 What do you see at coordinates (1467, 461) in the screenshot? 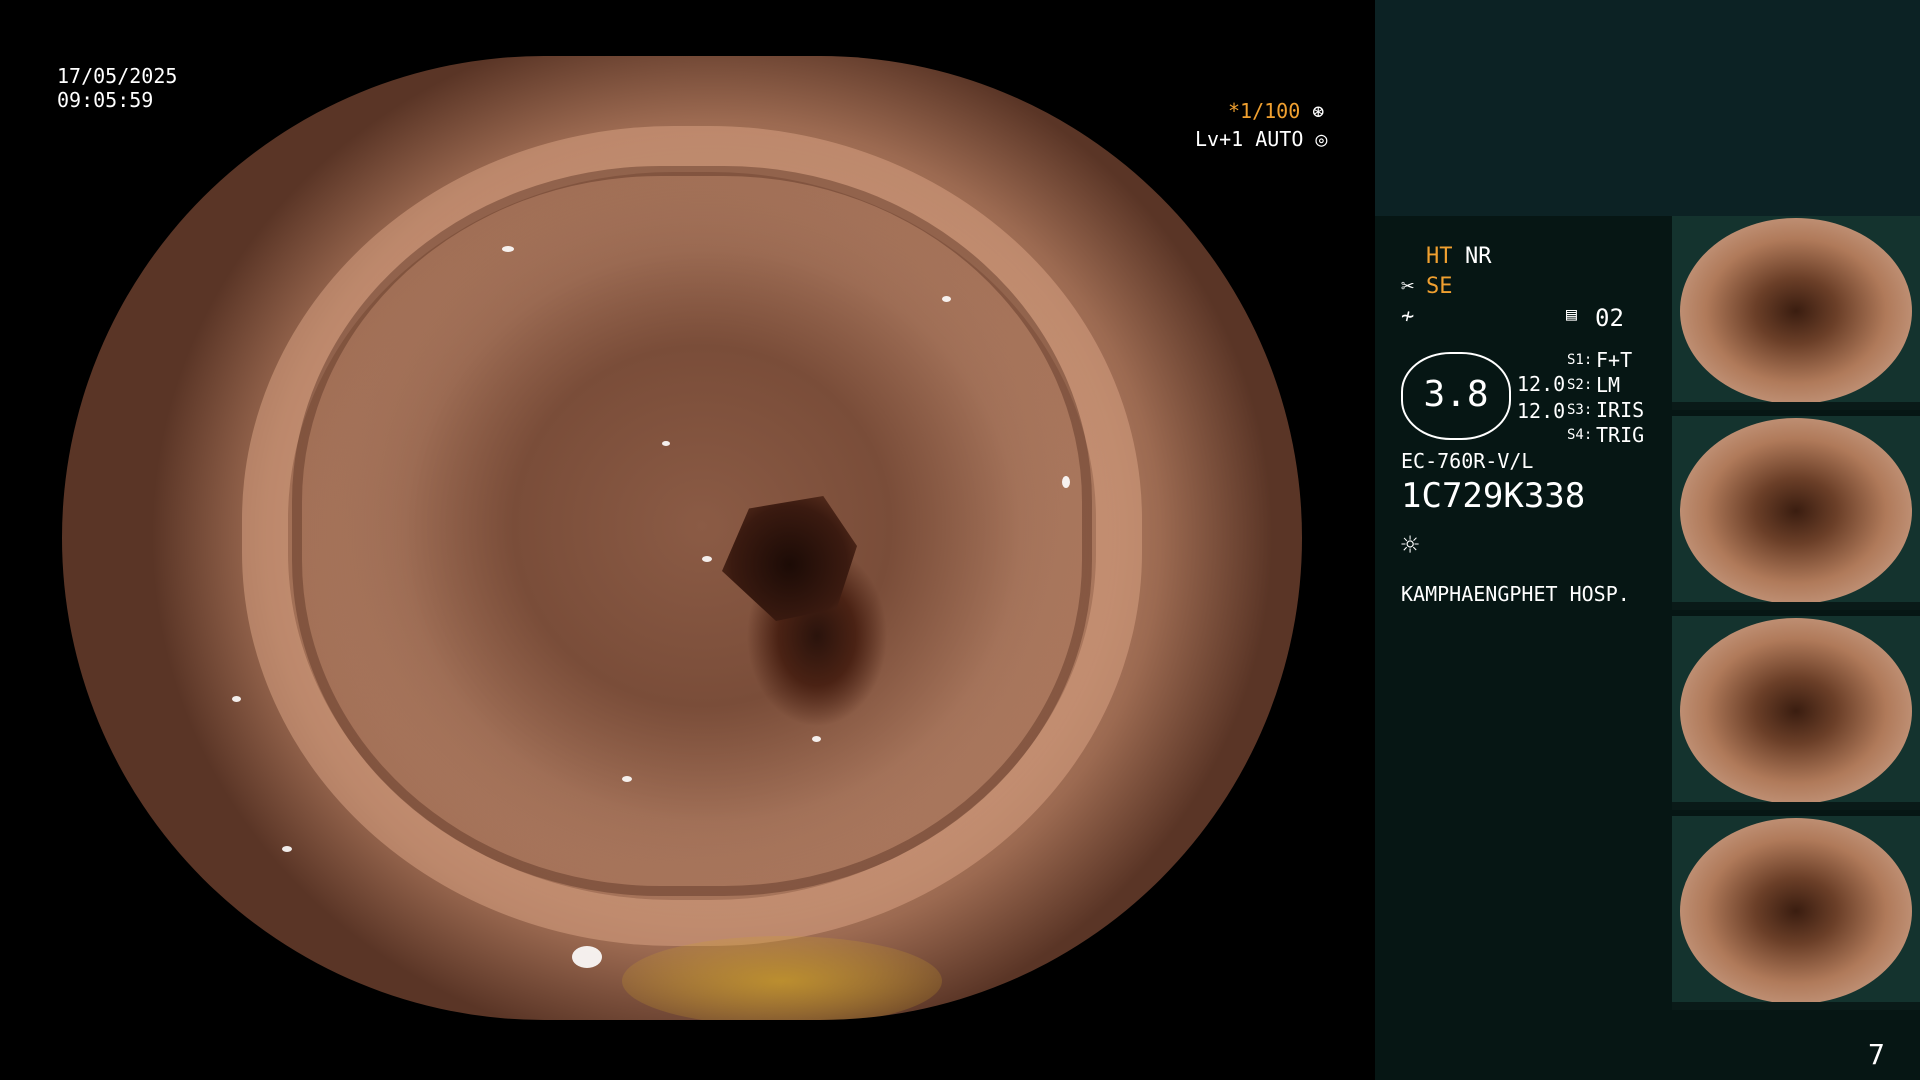
I see `scope-model: EC-760R-V/L` at bounding box center [1467, 461].